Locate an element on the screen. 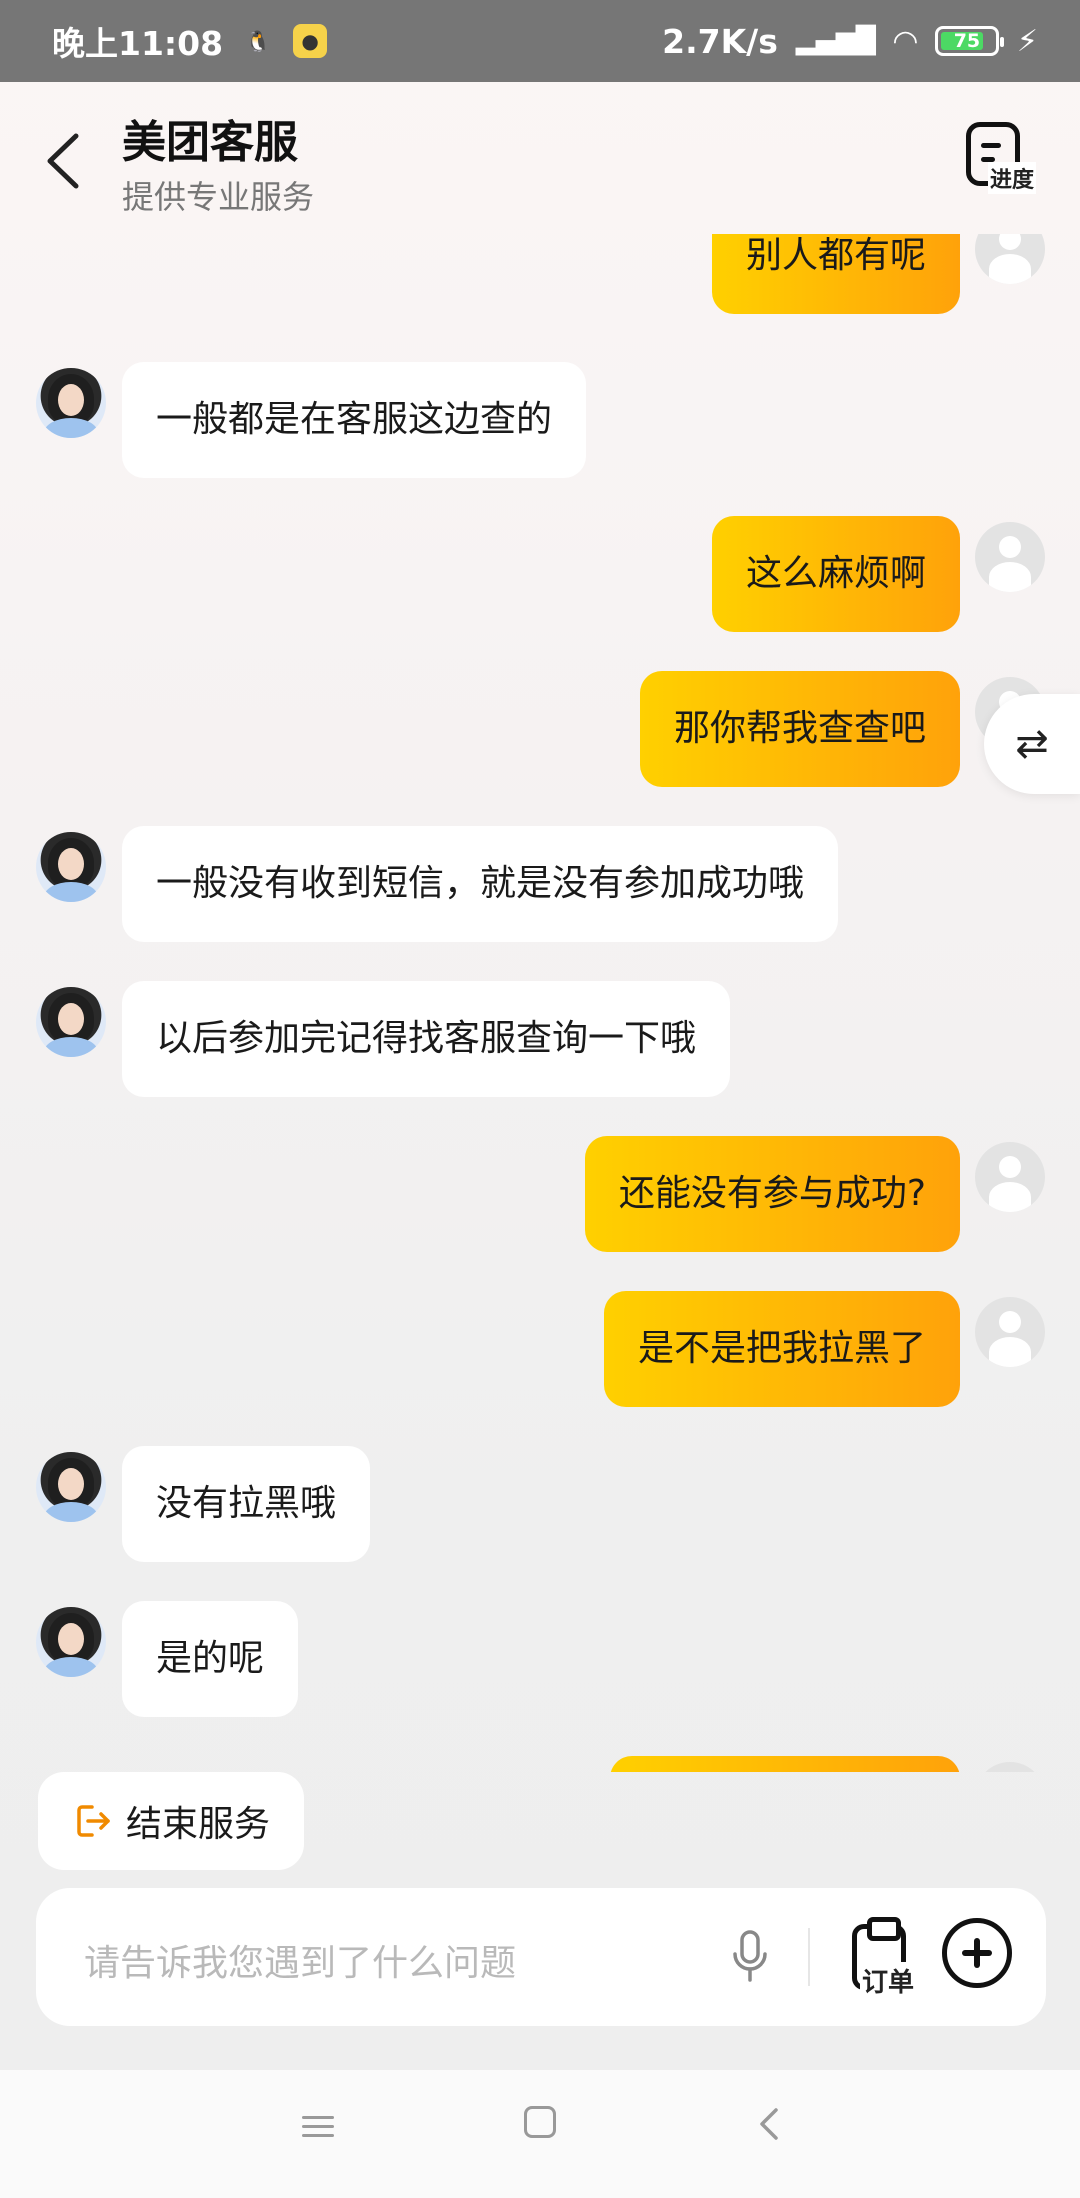 Image resolution: width=1080 pixels, height=2198 pixels. status-time: 晚上11:08 is located at coordinates (138, 43).